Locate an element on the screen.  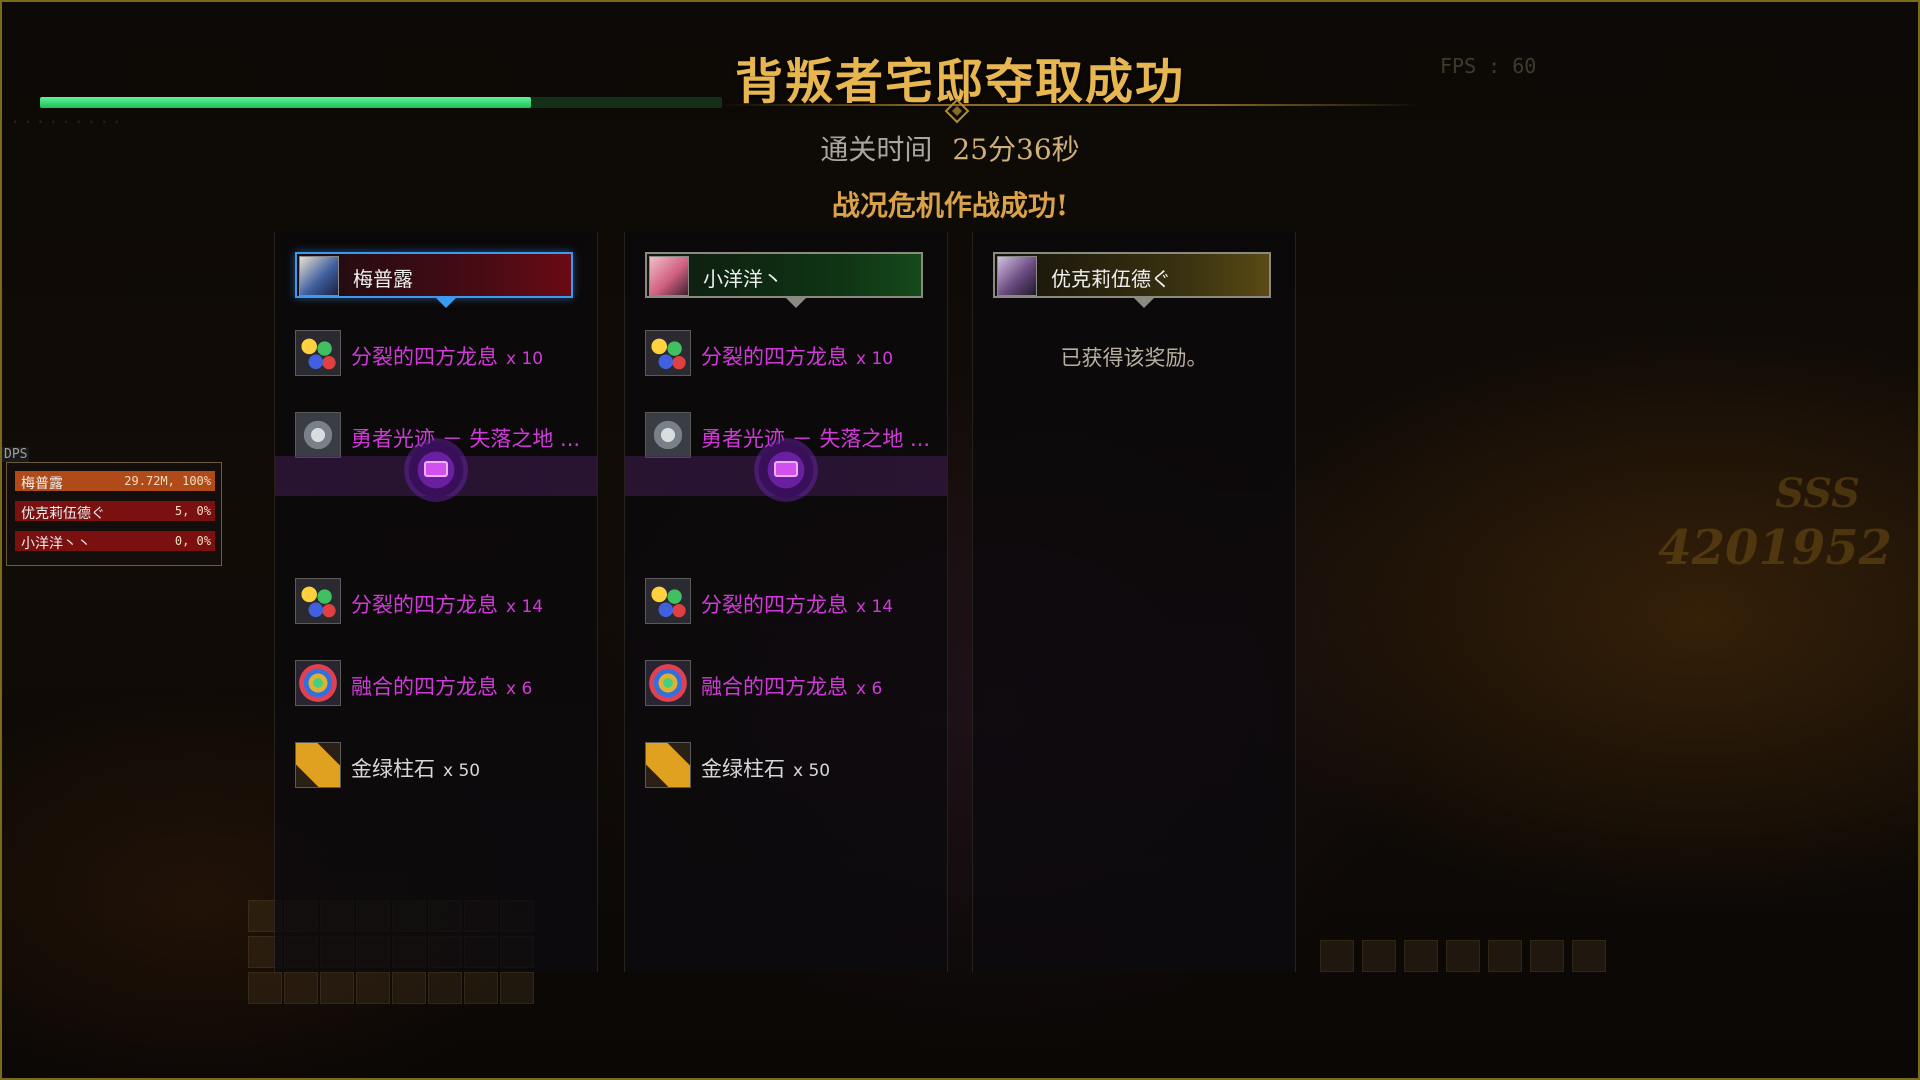
title-divider is located at coordinates (1070, 105).